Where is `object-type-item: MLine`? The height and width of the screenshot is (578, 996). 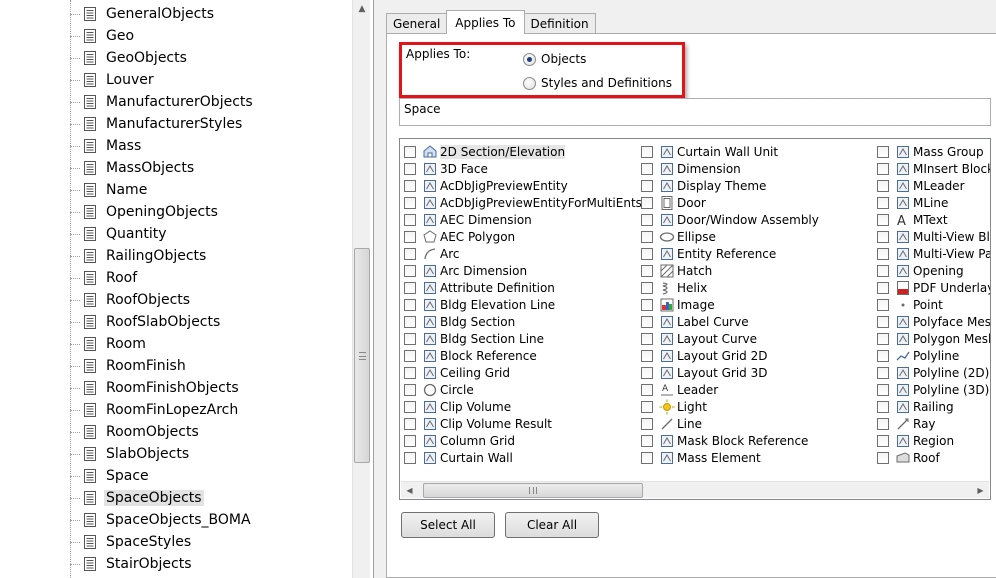 object-type-item: MLine is located at coordinates (932, 202).